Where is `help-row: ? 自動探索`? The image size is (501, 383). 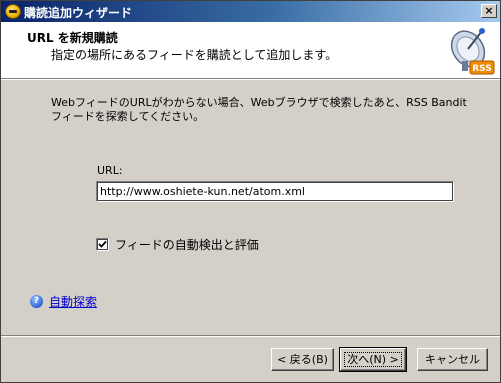
help-row: ? 自動探索 is located at coordinates (63, 301).